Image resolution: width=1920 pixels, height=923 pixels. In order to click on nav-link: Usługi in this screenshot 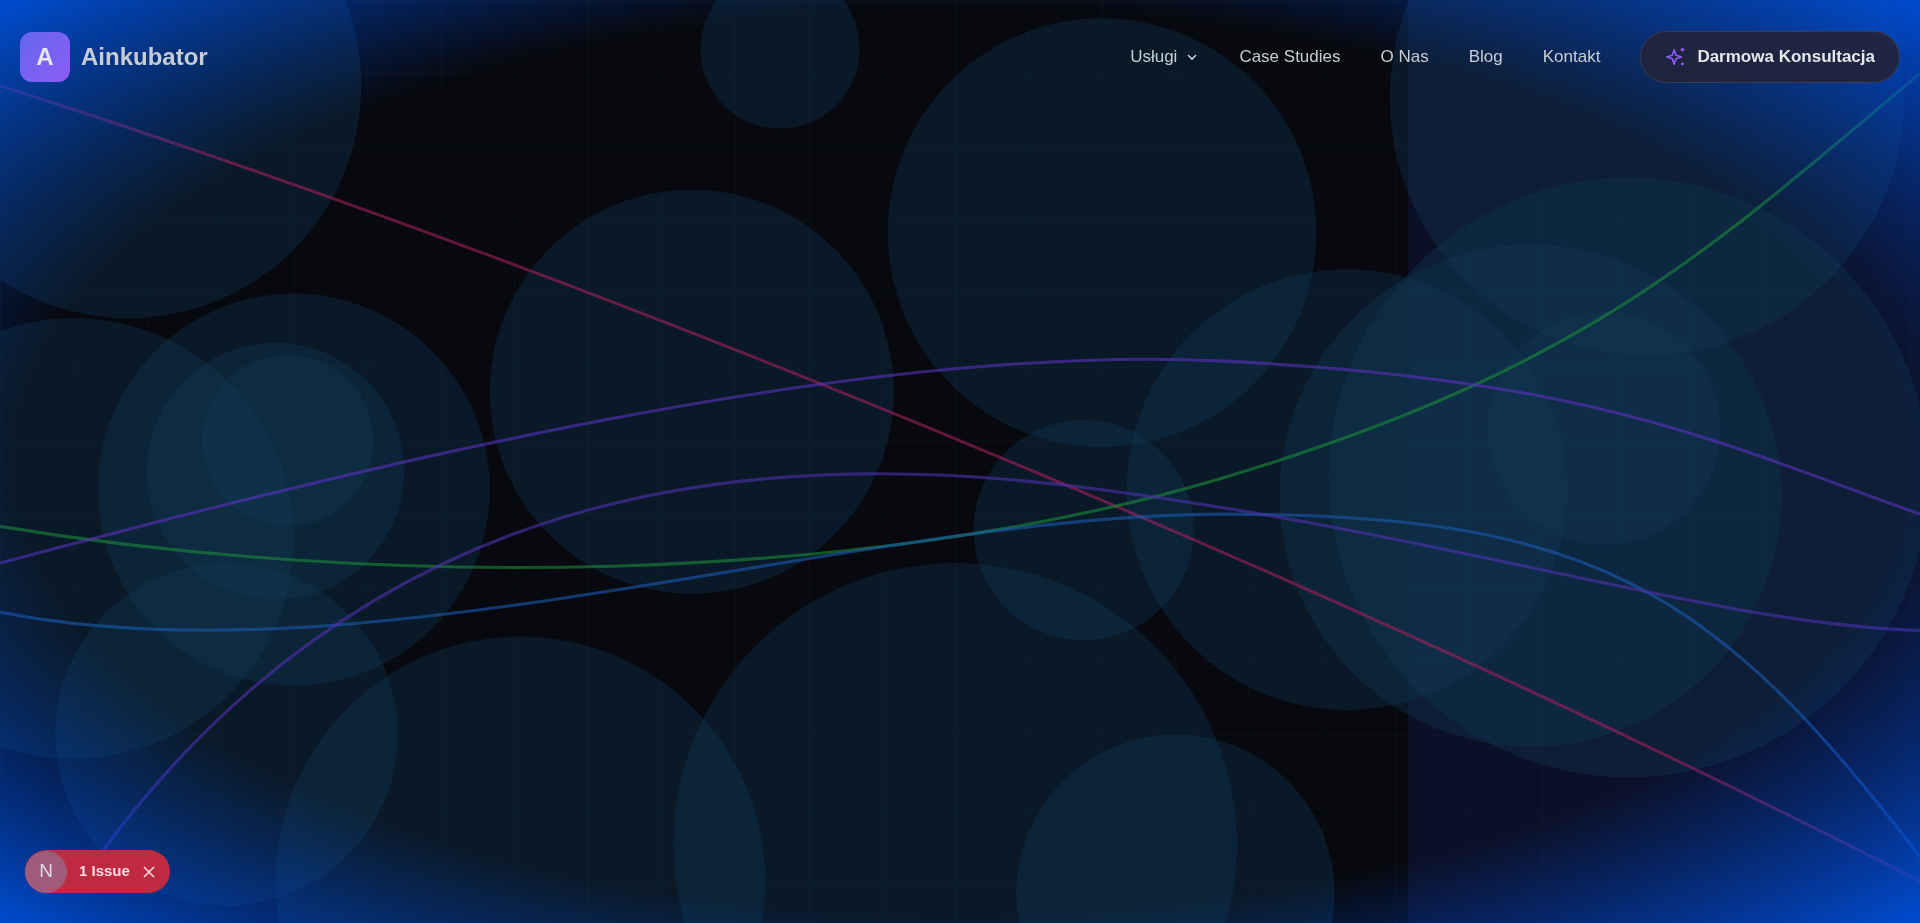, I will do `click(1165, 57)`.